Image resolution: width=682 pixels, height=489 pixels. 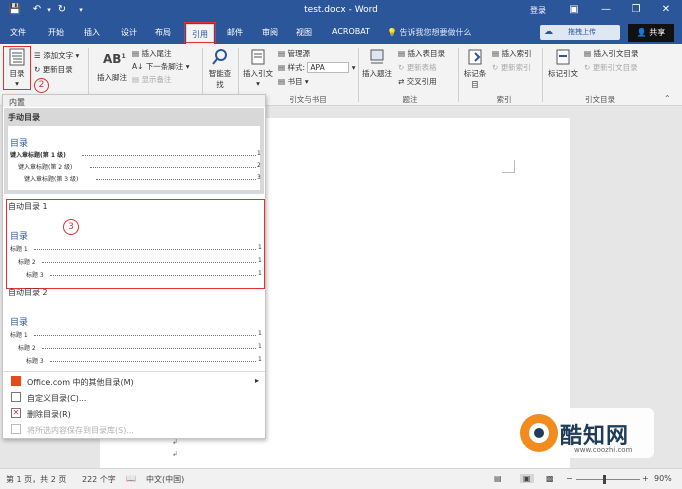 I want to click on close-icon: ✕, so click(x=666, y=10).